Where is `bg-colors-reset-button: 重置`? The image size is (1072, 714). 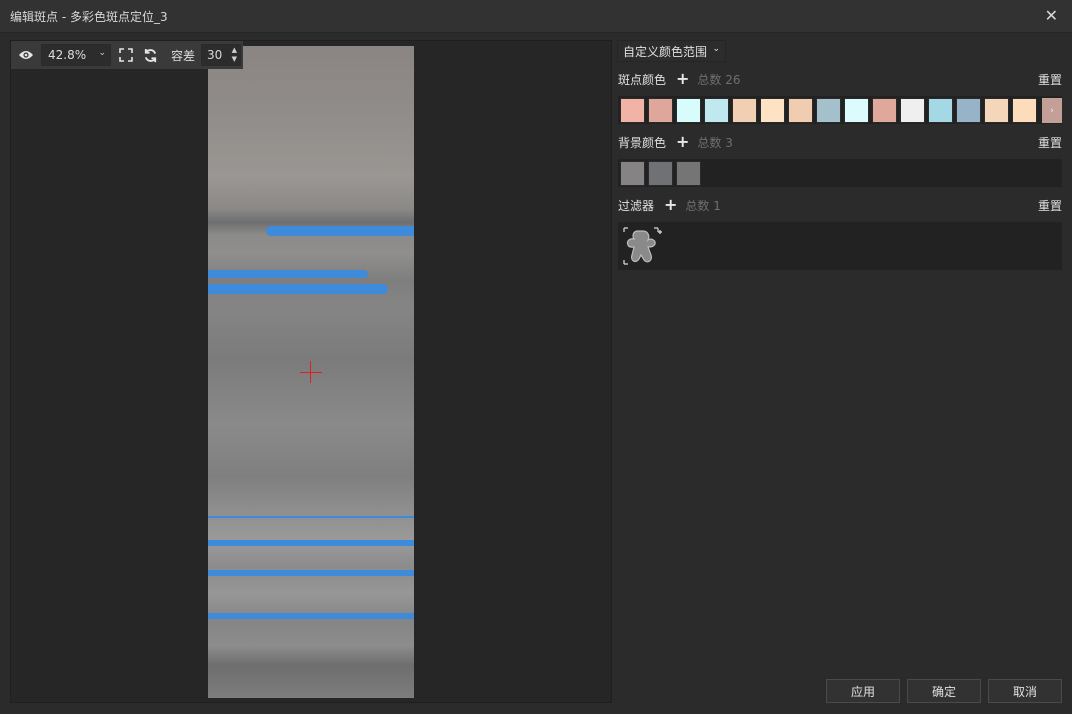 bg-colors-reset-button: 重置 is located at coordinates (1050, 142).